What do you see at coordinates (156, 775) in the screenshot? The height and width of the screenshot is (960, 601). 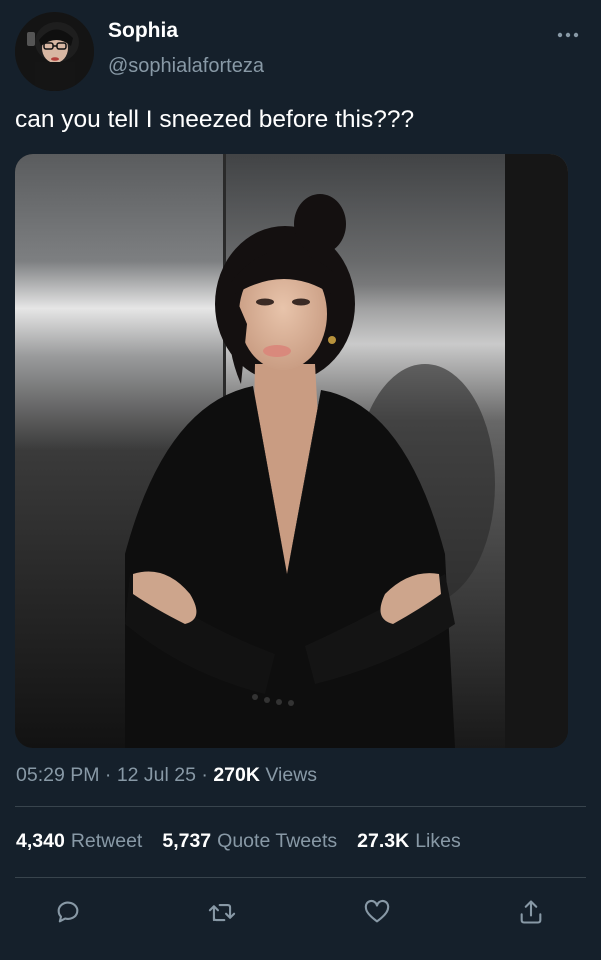 I see `tweet-date: 12 Jul 25` at bounding box center [156, 775].